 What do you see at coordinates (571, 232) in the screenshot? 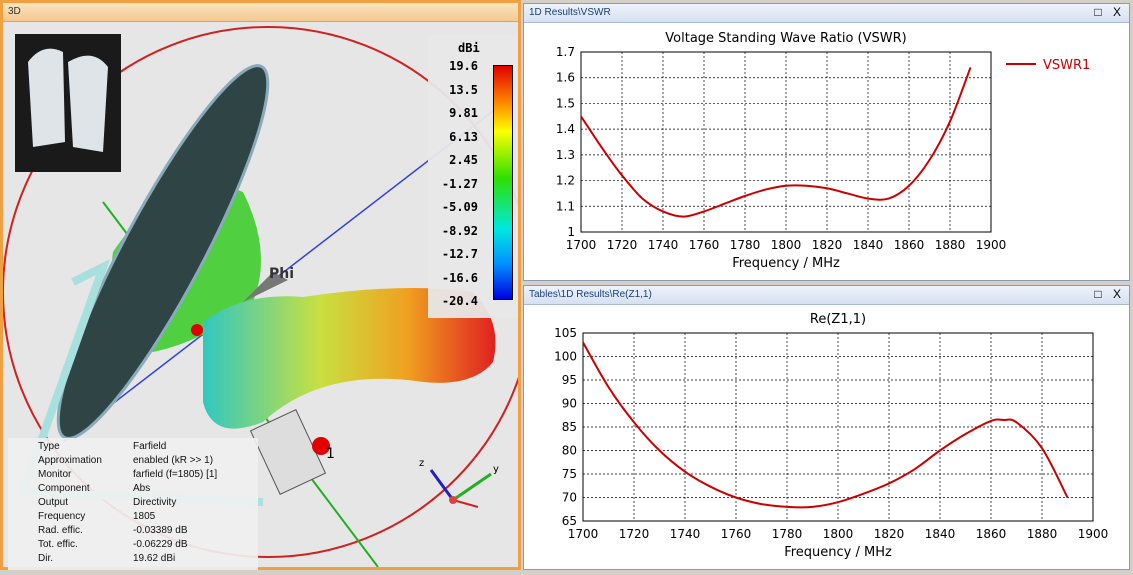
I see `y-tick-label: 1` at bounding box center [571, 232].